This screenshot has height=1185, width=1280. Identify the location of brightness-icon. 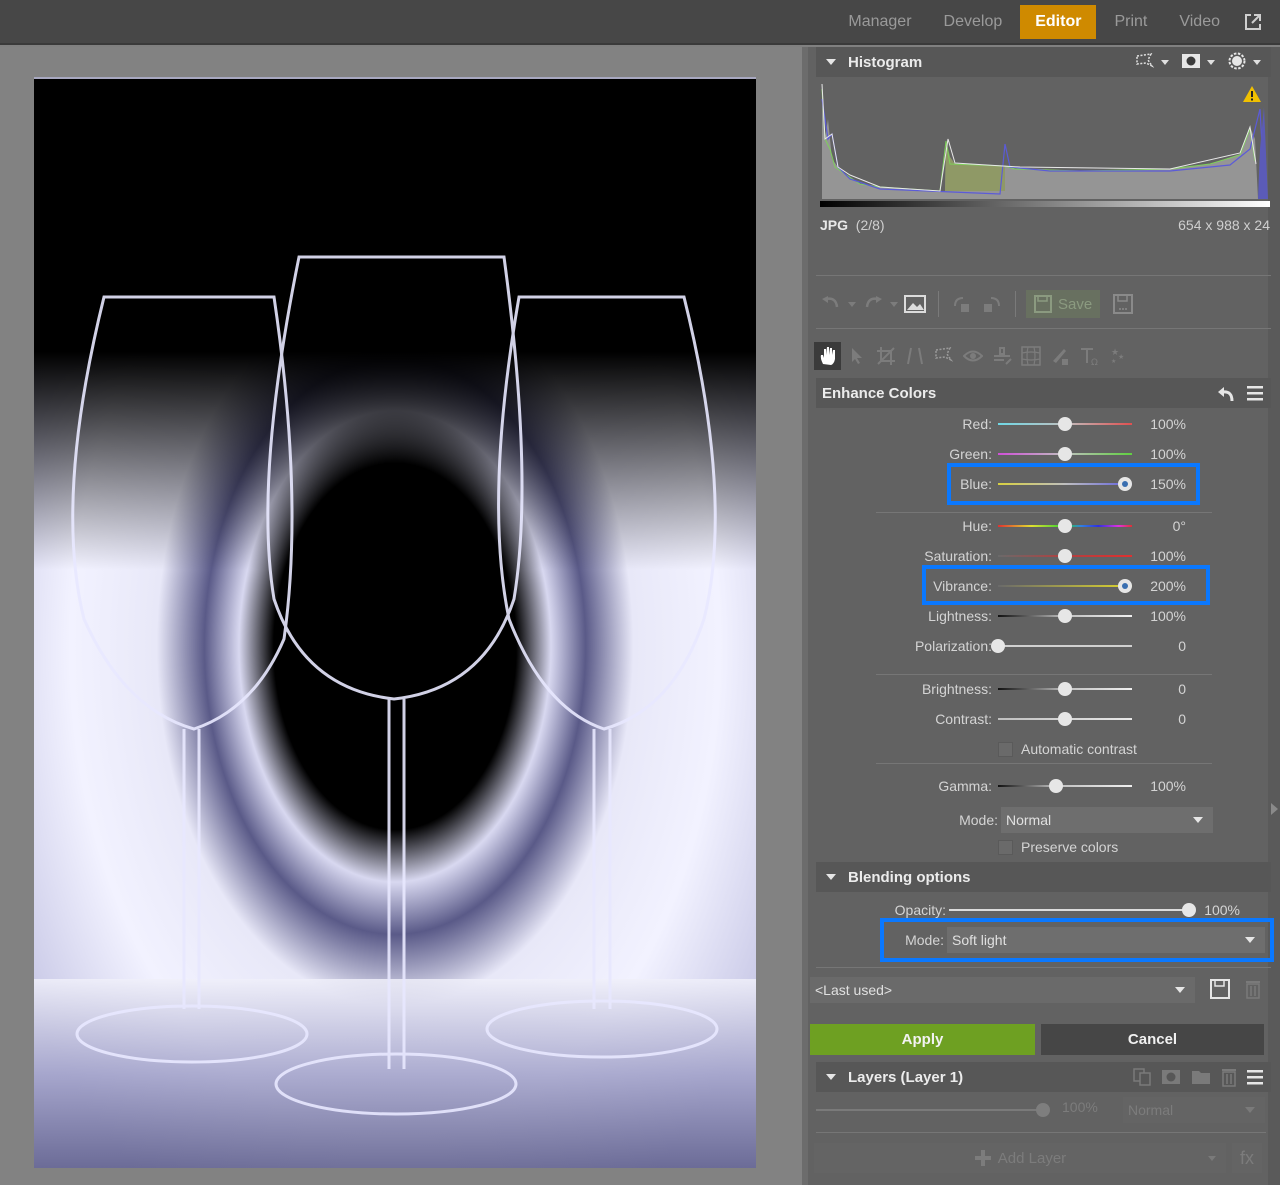
(1237, 62).